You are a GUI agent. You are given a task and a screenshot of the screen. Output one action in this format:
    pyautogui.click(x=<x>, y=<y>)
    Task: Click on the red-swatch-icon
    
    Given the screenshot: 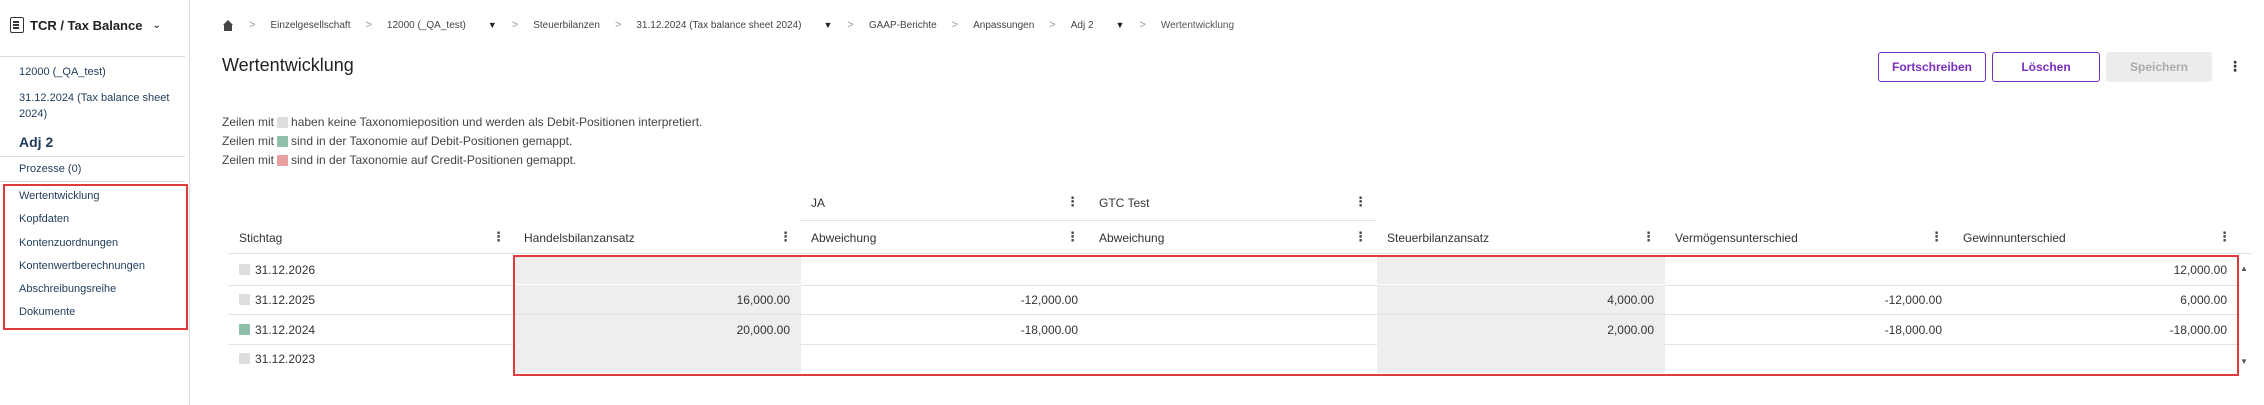 What is the action you would take?
    pyautogui.click(x=283, y=160)
    